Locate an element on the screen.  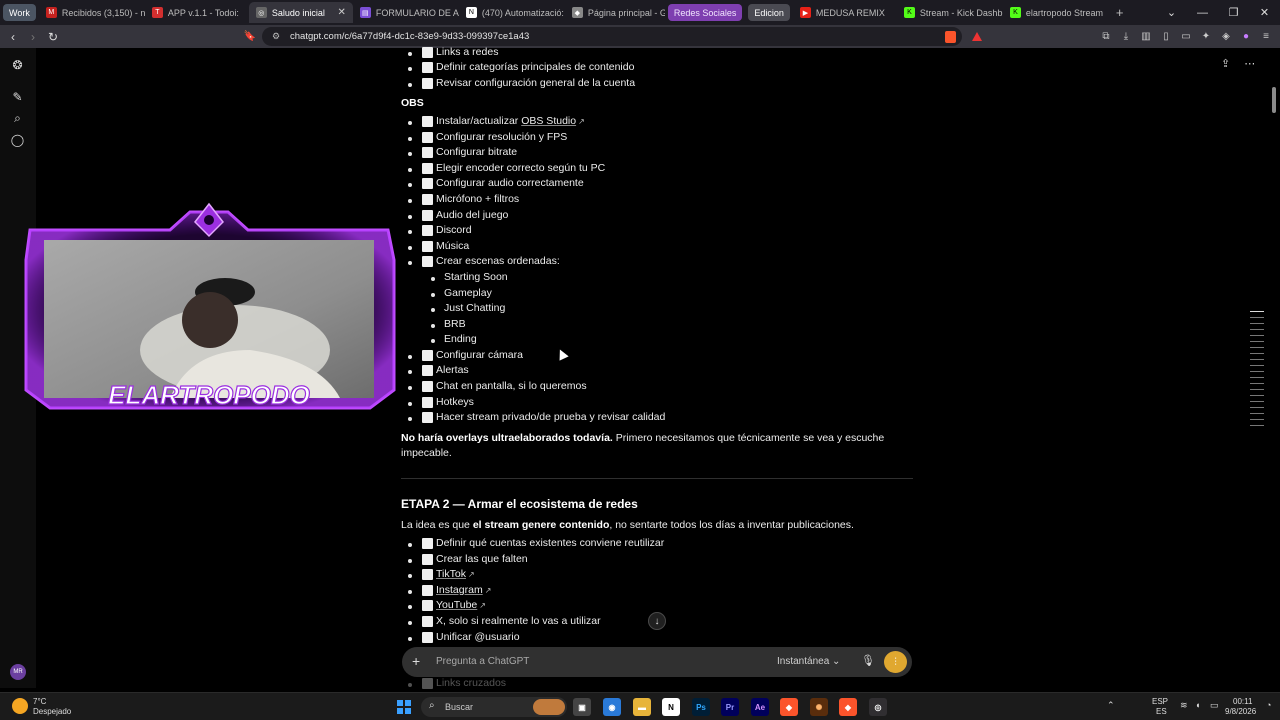
new-tab-button: + is located at coordinates (1121, 12).